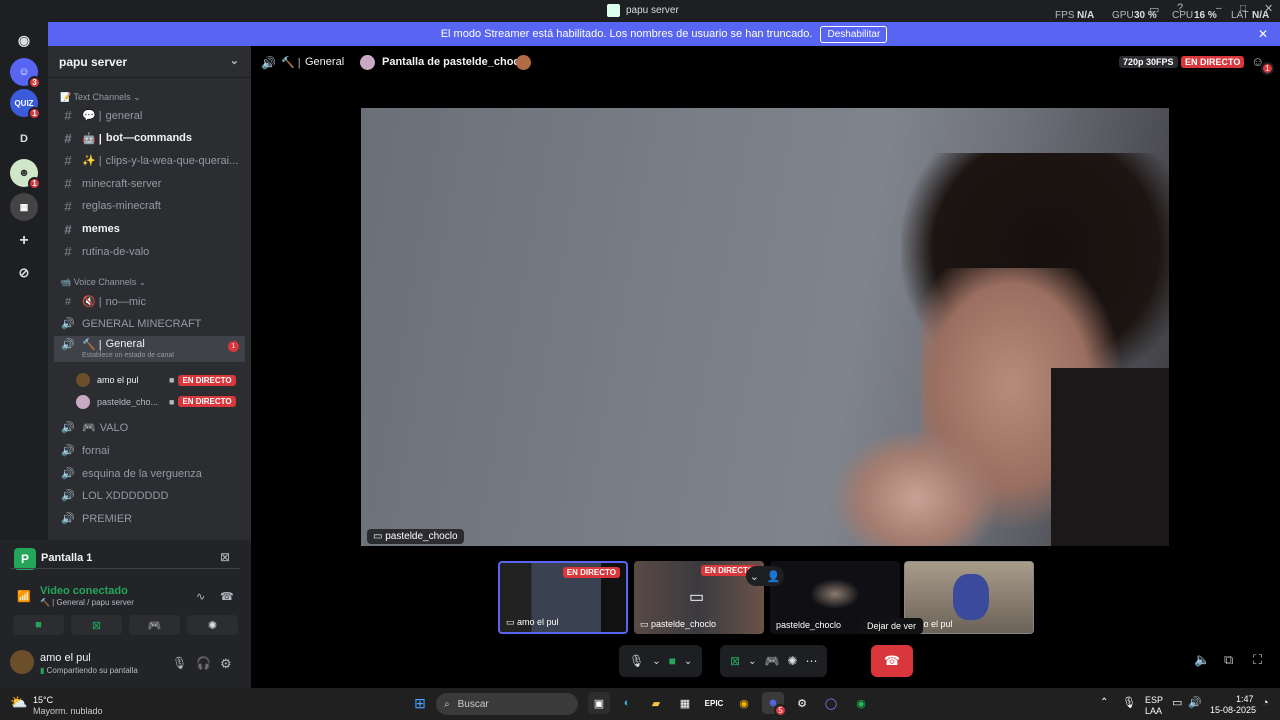  What do you see at coordinates (771, 661) in the screenshot?
I see `gamepad-icon: 🎮` at bounding box center [771, 661].